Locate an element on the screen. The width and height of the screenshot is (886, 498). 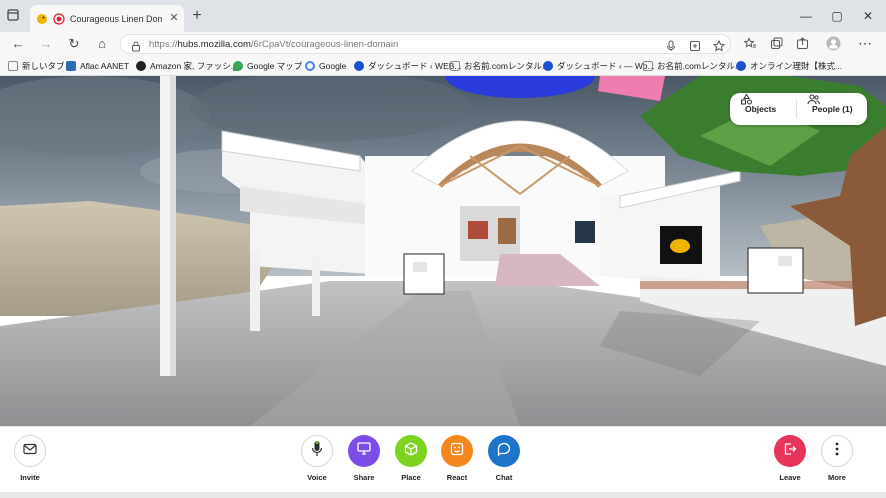
place-circle is located at coordinates (411, 451).